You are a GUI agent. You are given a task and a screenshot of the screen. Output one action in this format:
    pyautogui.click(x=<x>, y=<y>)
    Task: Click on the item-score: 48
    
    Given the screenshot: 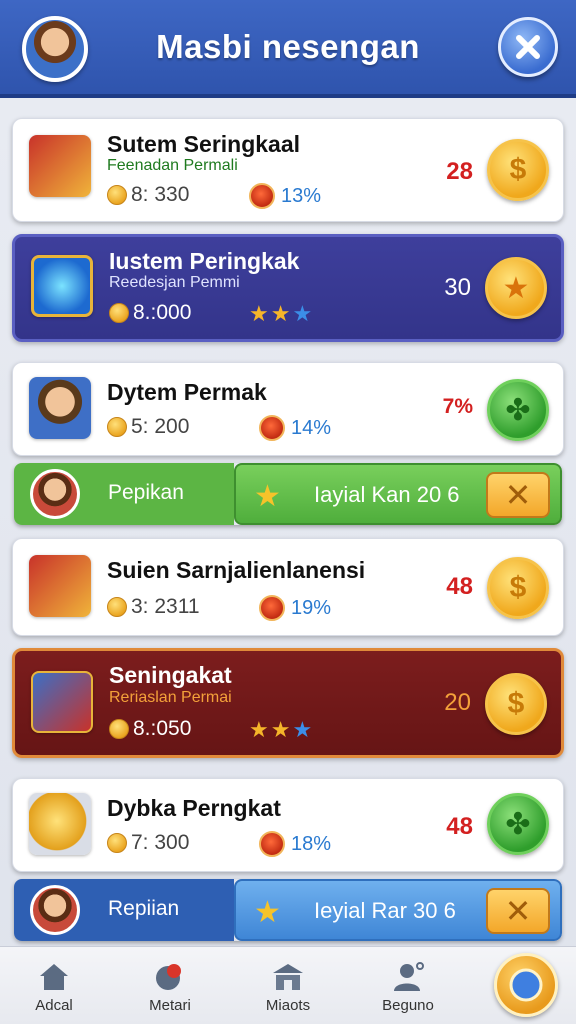 What is the action you would take?
    pyautogui.click(x=459, y=826)
    